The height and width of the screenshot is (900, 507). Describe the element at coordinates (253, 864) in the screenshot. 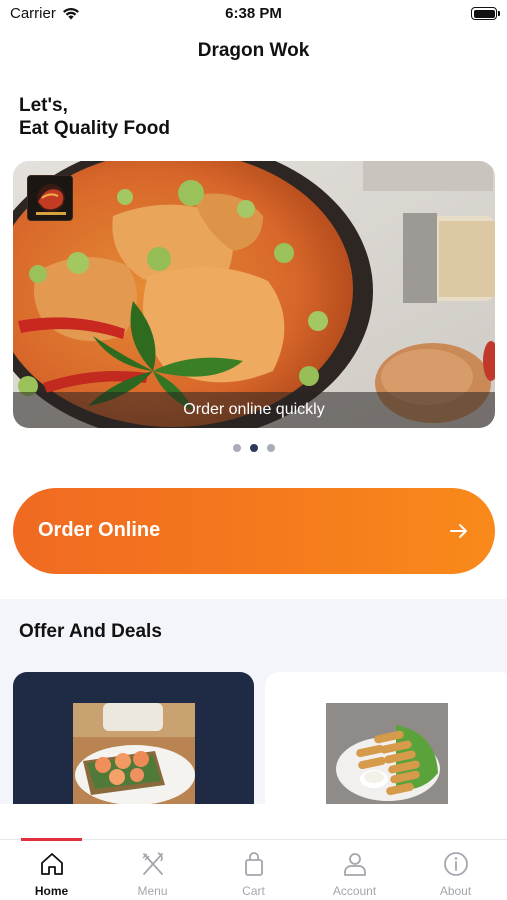

I see `shopping-bag-icon` at that location.